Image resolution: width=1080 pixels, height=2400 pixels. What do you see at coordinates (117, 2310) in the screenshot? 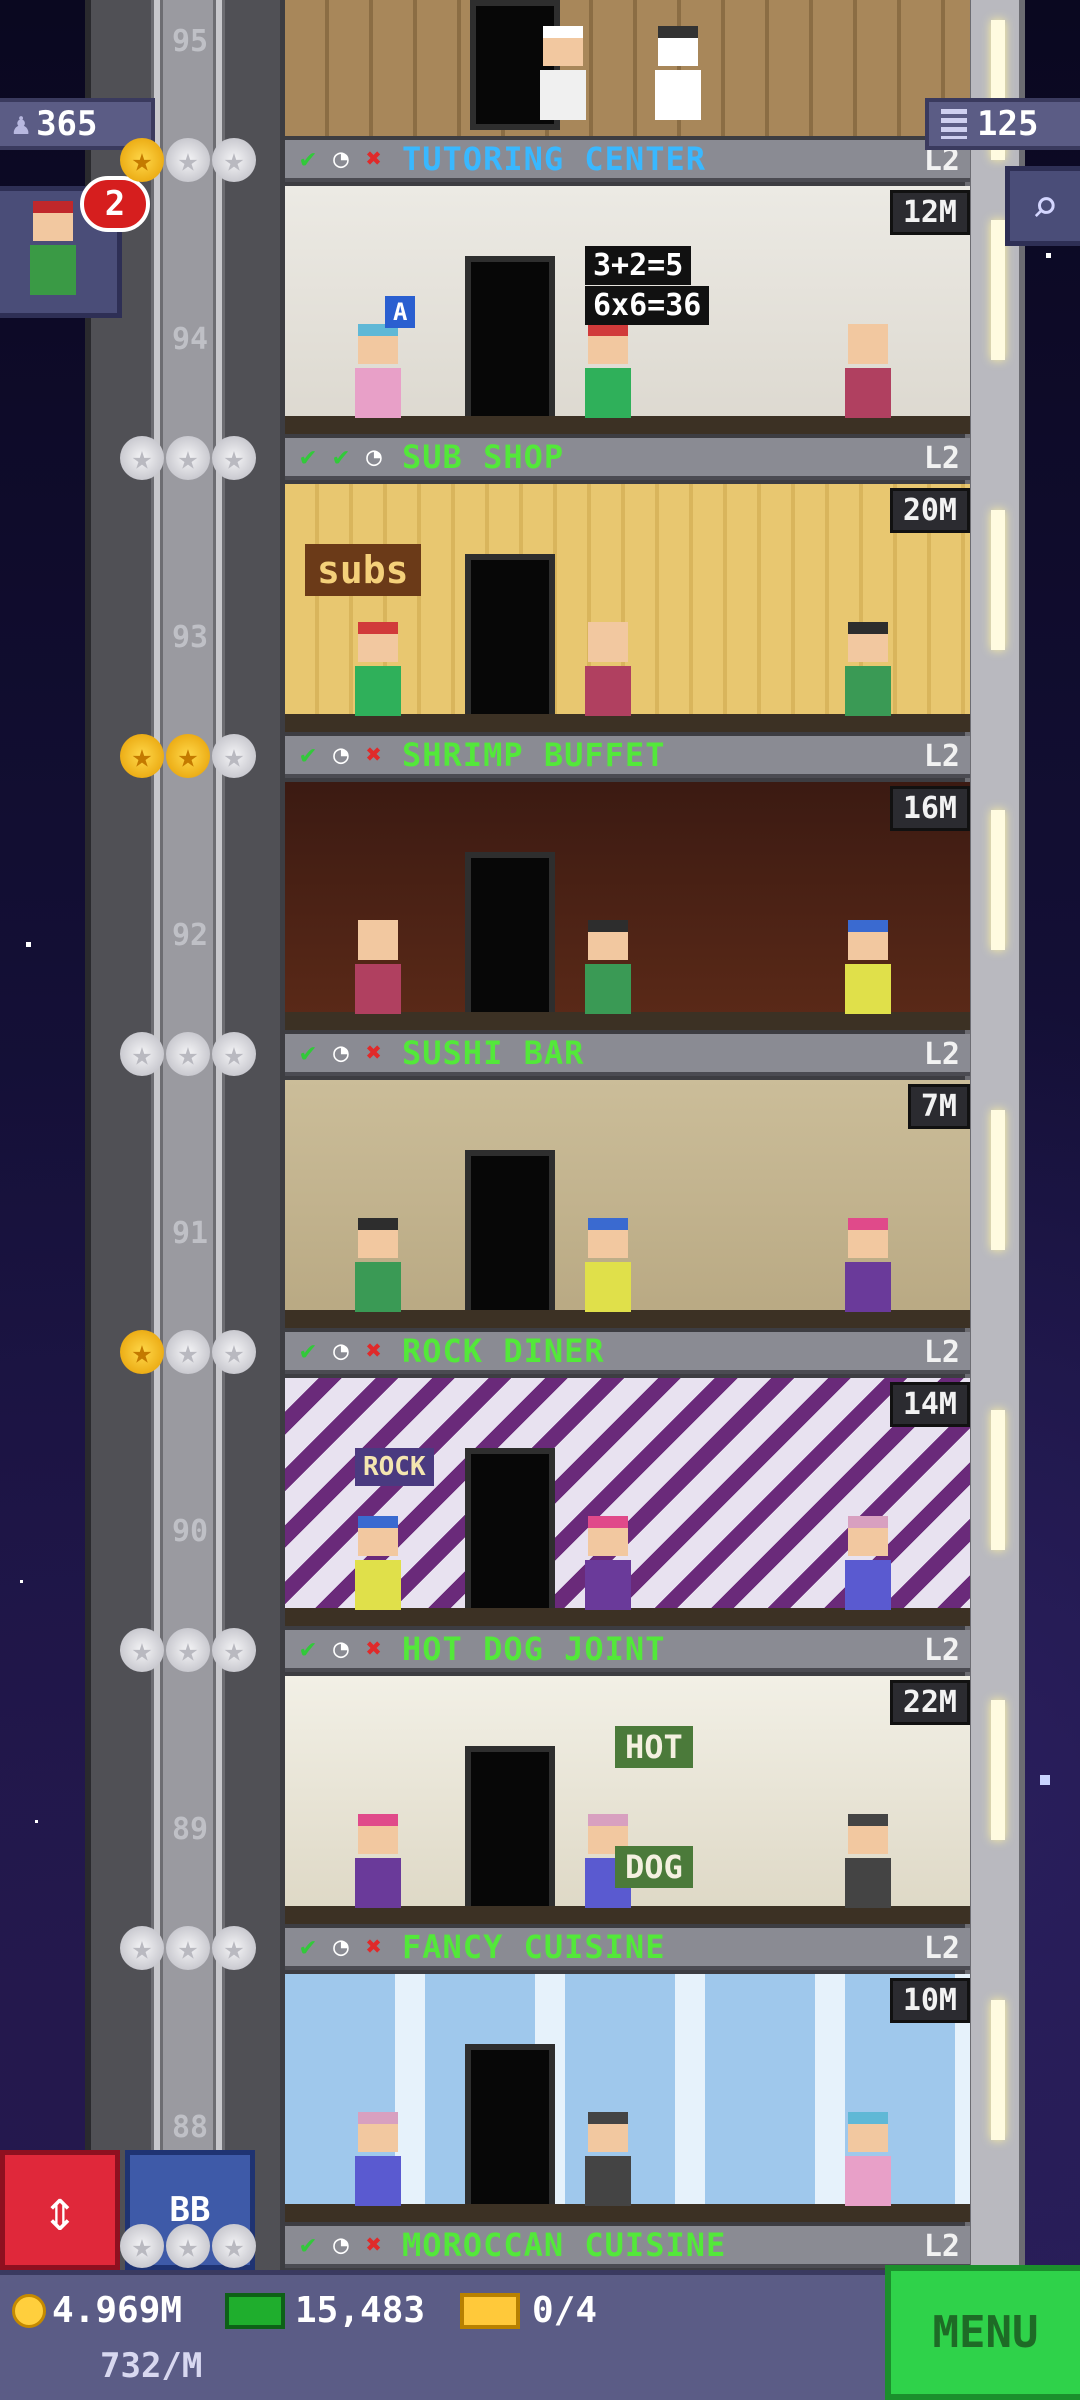
I see `coins-value: 4.969M` at bounding box center [117, 2310].